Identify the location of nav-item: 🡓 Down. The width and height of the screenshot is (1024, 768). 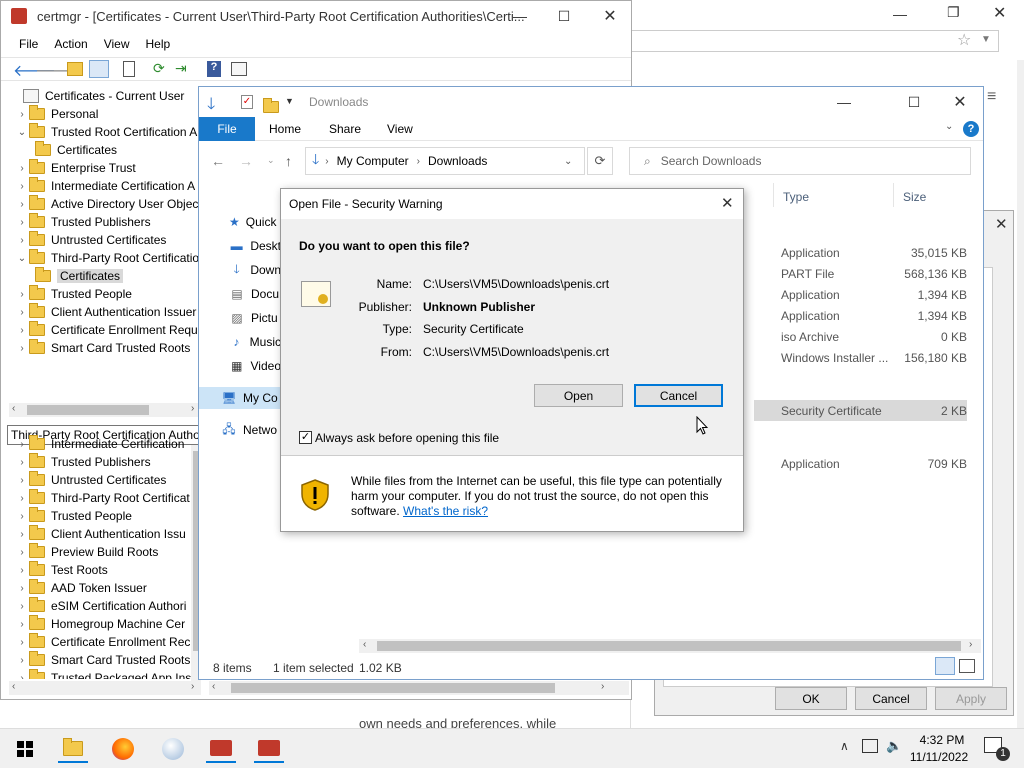
(240, 270).